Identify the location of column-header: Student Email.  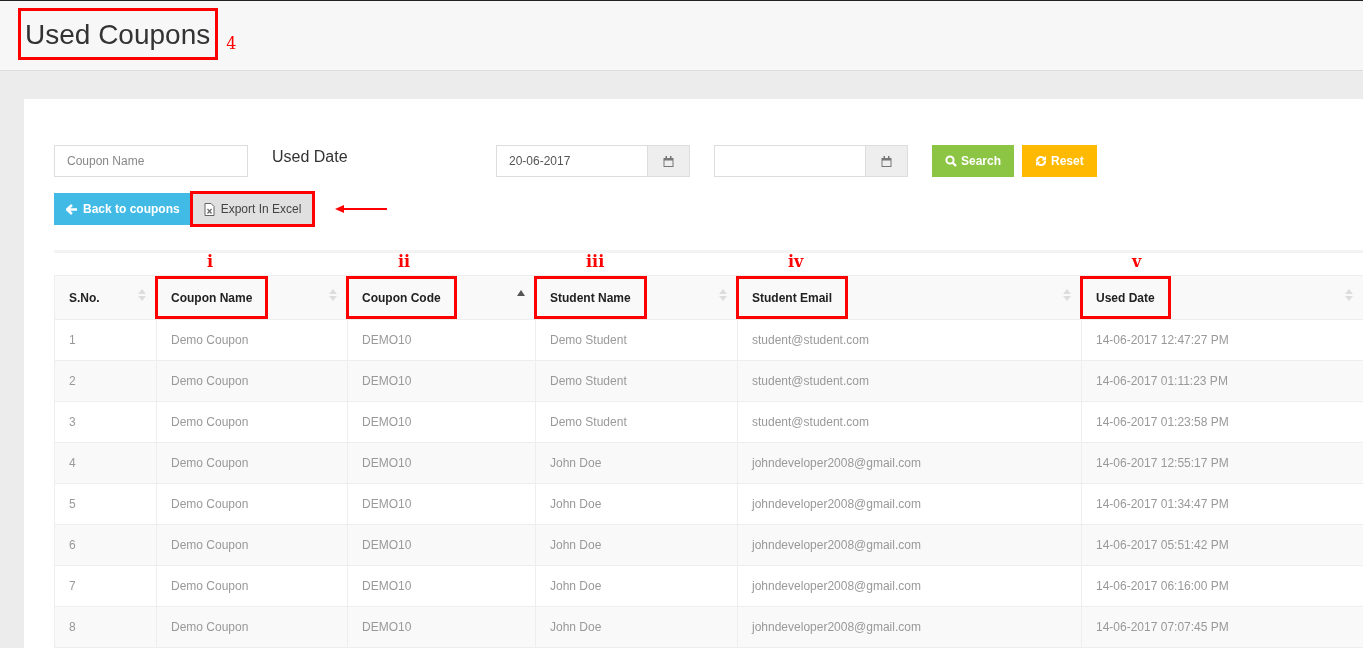
(792, 297).